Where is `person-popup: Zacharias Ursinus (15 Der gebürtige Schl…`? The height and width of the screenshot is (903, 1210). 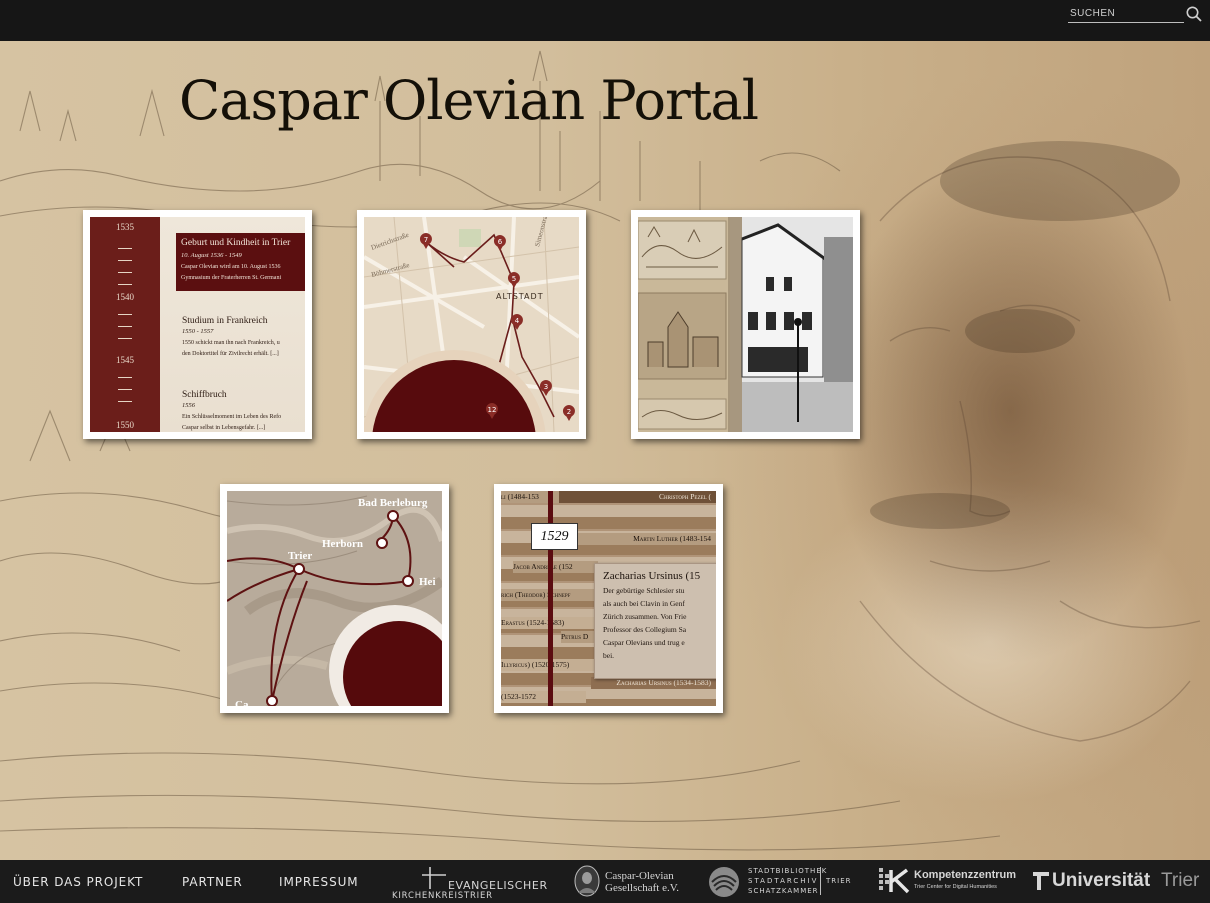
person-popup: Zacharias Ursinus (15 Der gebürtige Schl… is located at coordinates (655, 621).